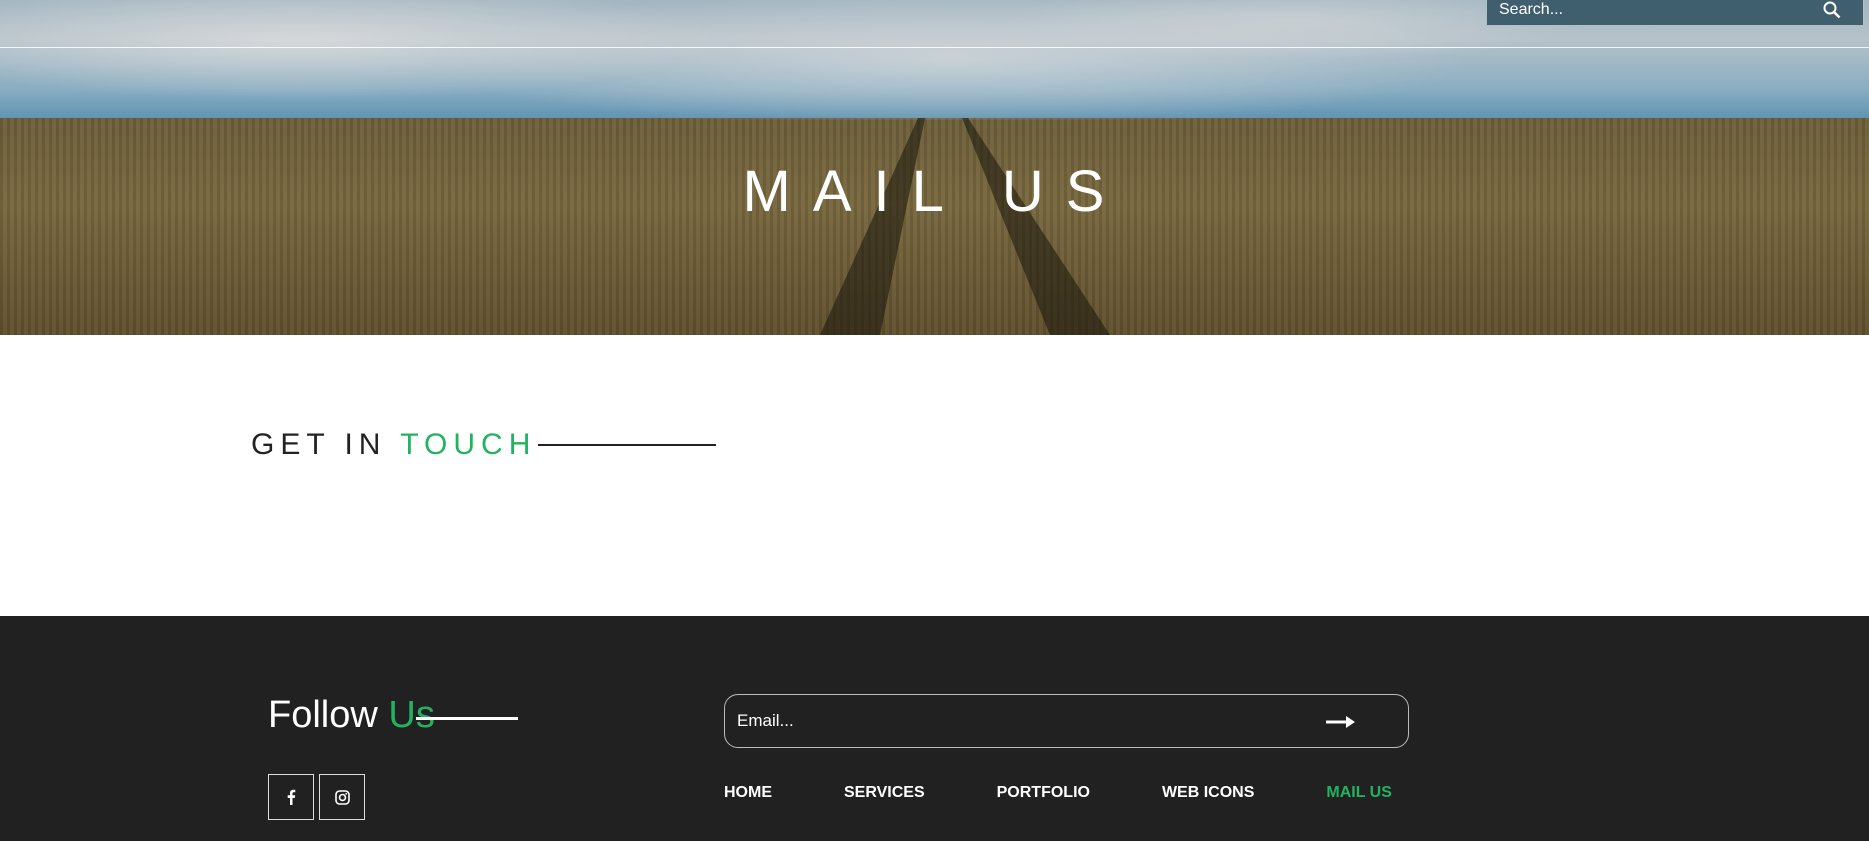  Describe the element at coordinates (1043, 793) in the screenshot. I see `footer-nav-portfolio: PORTFOLIO` at that location.